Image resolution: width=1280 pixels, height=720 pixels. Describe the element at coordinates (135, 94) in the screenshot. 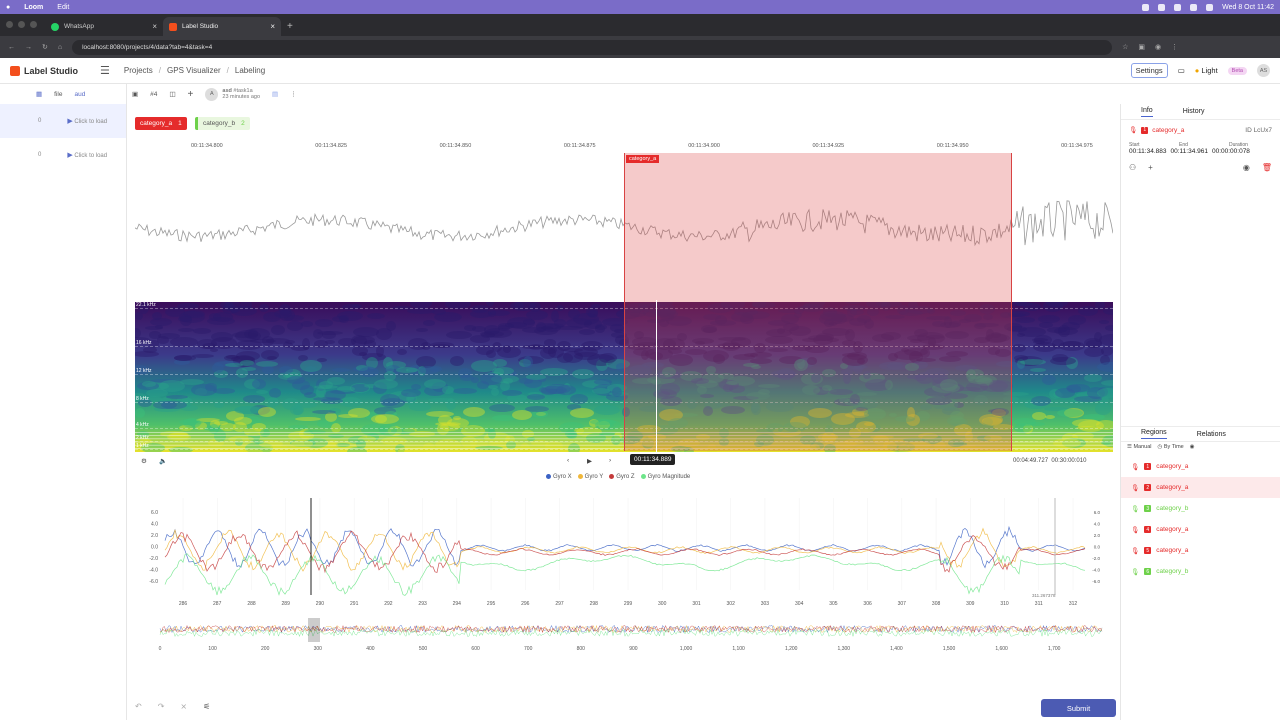

I see `grid-layout-icon: ▣` at that location.